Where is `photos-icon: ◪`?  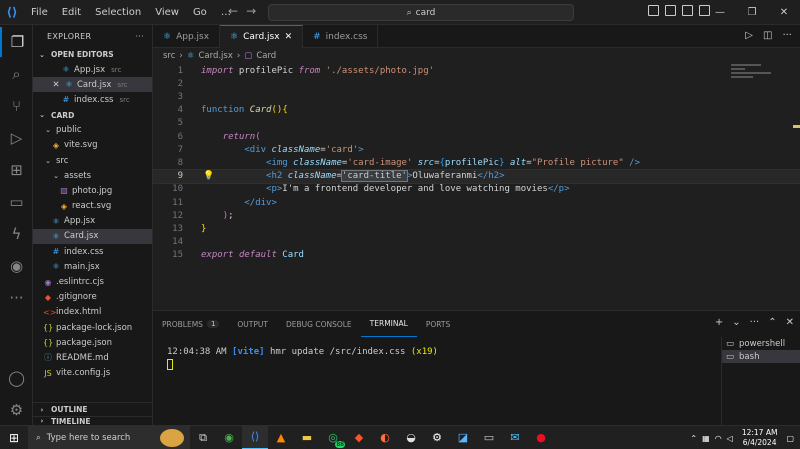
photos-icon: ◪ is located at coordinates (463, 437).